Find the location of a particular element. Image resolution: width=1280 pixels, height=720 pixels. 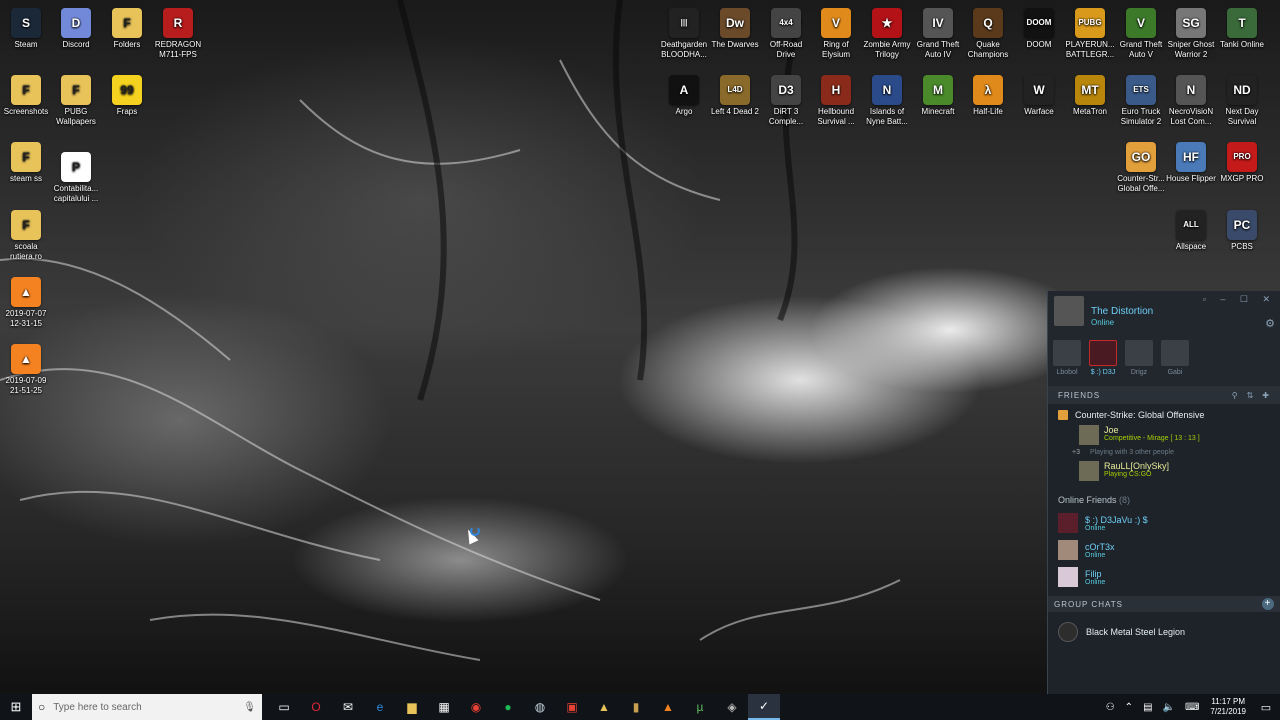

desktop-icon: S Steam is located at coordinates (26, 29).